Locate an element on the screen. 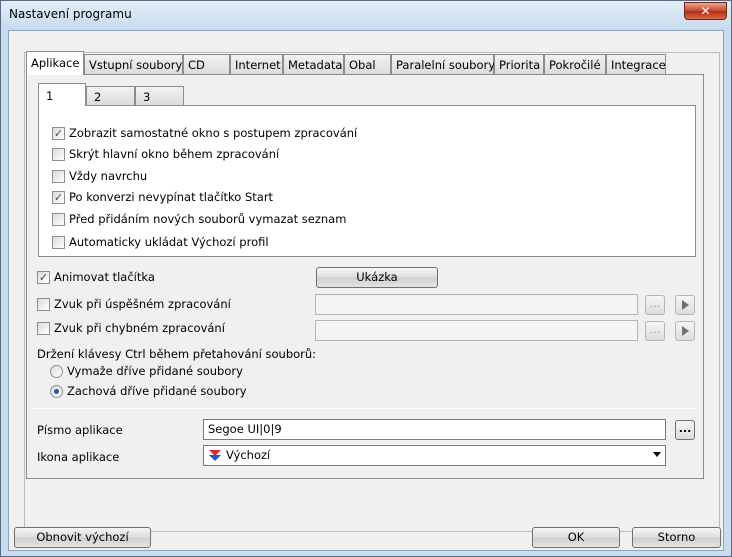 The width and height of the screenshot is (732, 557). tab-cd: CD is located at coordinates (206, 64).